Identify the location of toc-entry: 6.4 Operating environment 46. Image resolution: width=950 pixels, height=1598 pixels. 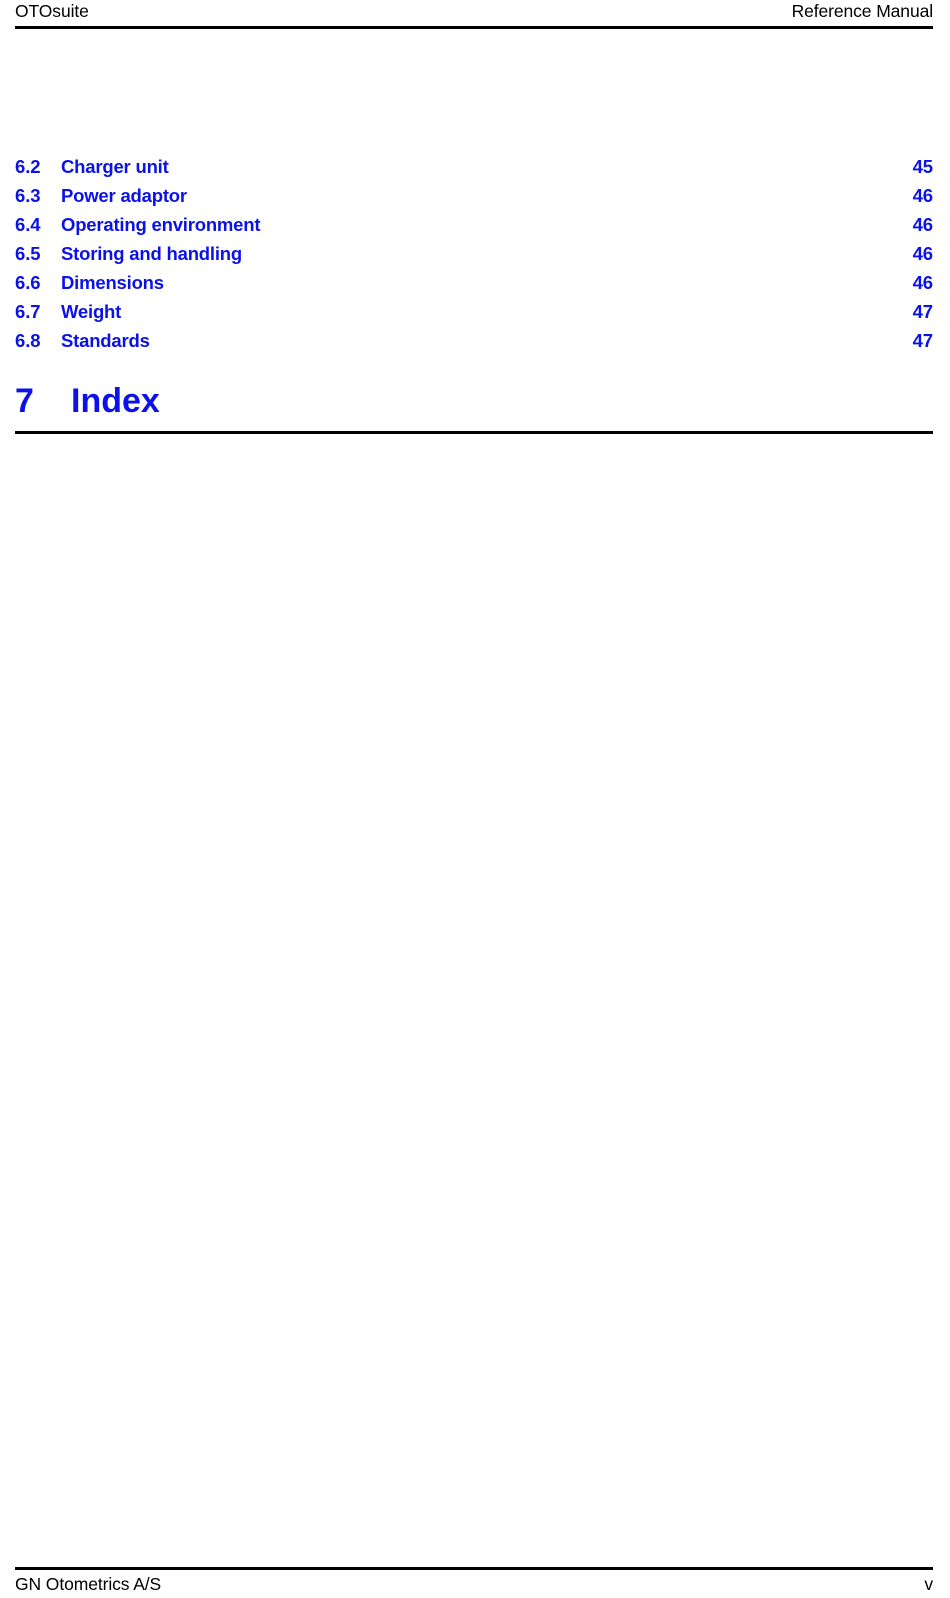
(474, 224).